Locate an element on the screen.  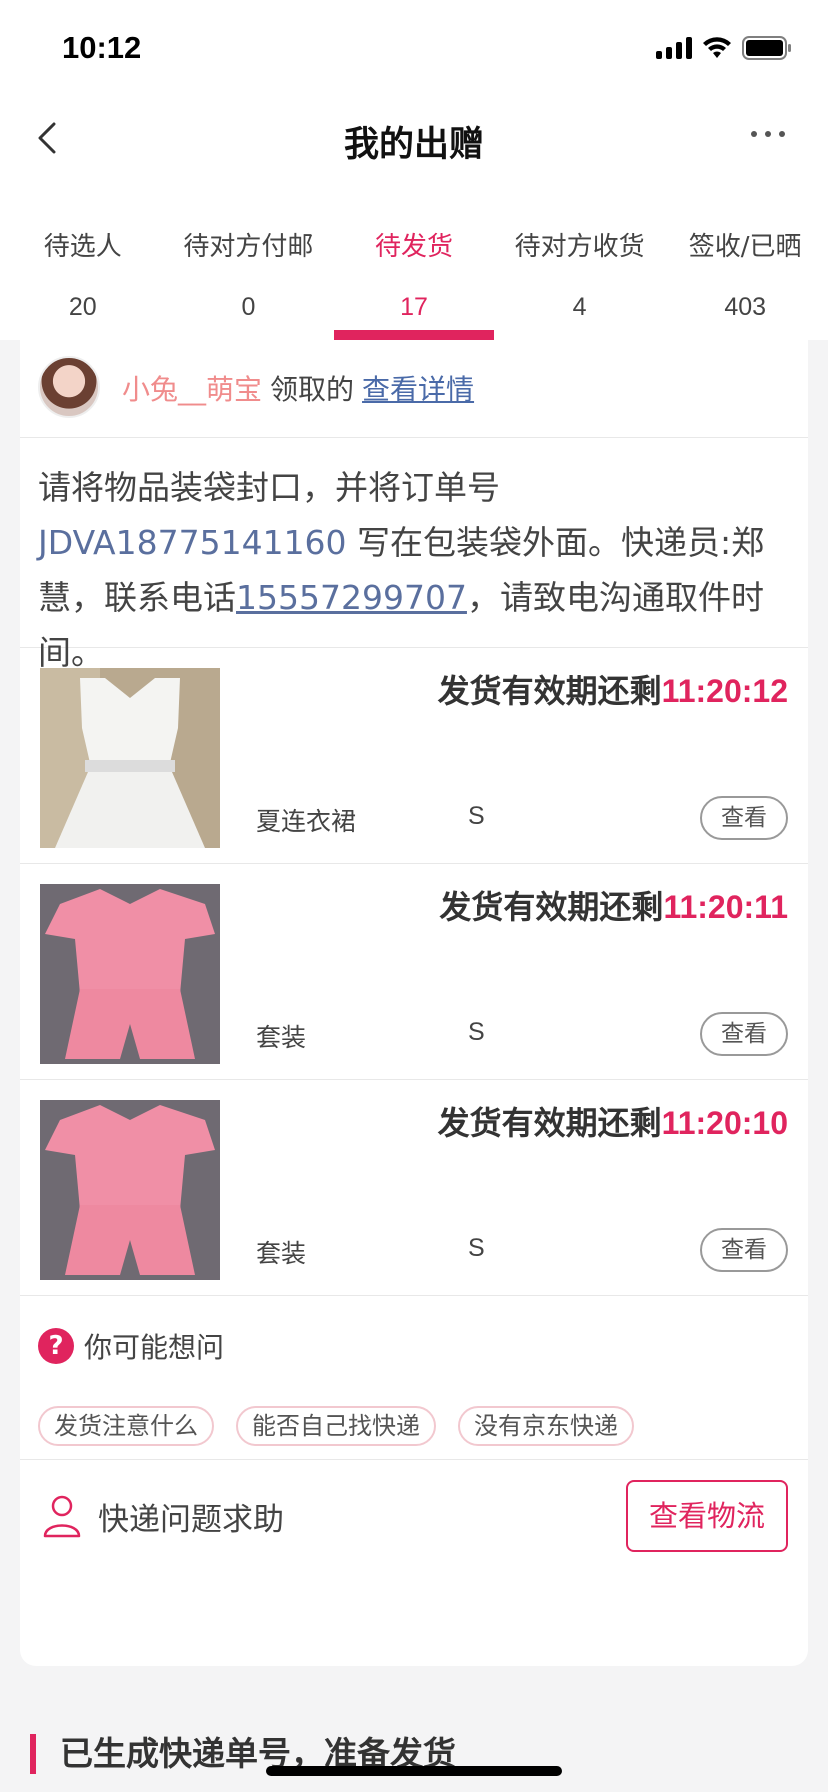
help-section: 快递问题求助 查看物流 is located at coordinates (414, 1515).